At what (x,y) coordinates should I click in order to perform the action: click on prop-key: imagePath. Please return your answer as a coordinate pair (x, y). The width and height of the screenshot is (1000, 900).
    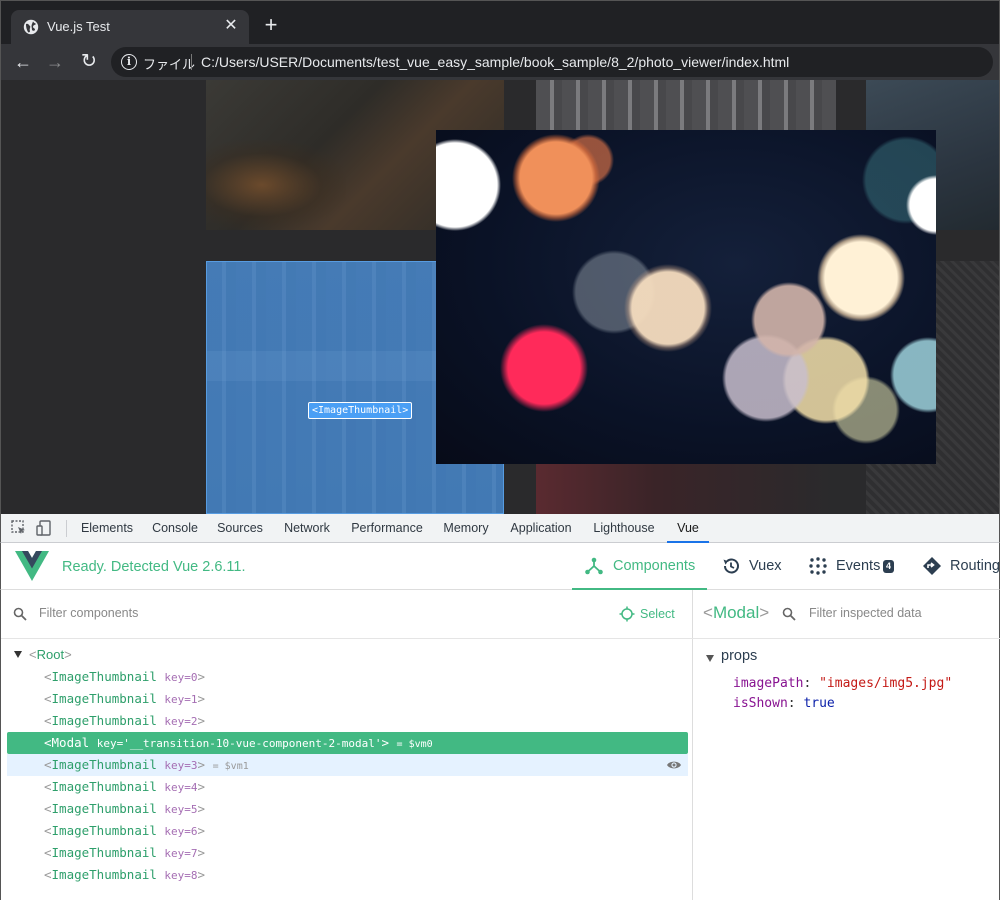
    Looking at the image, I should click on (768, 683).